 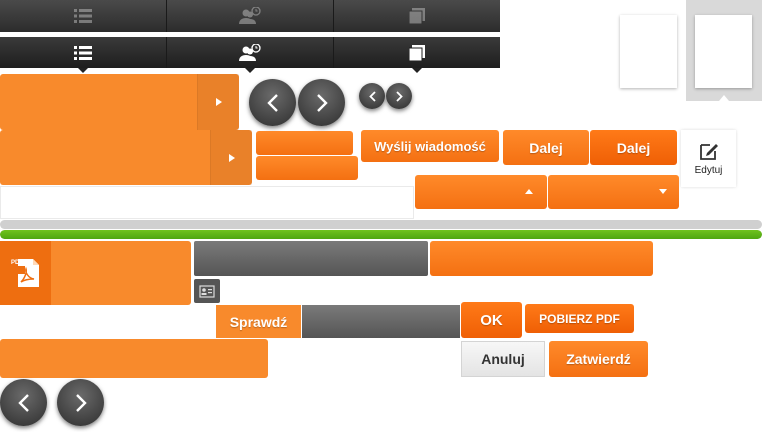 What do you see at coordinates (95, 273) in the screenshot?
I see `pdf-file-block: PDF` at bounding box center [95, 273].